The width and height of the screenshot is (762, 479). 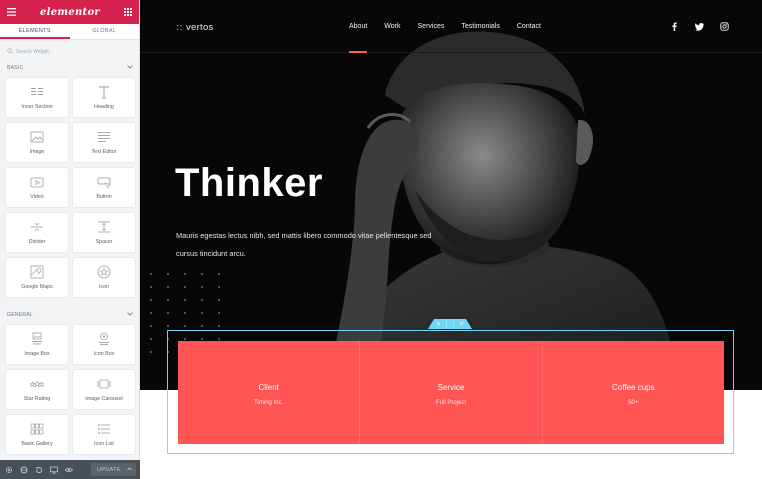 I want to click on widget-image-box: Image Box, so click(x=37, y=344).